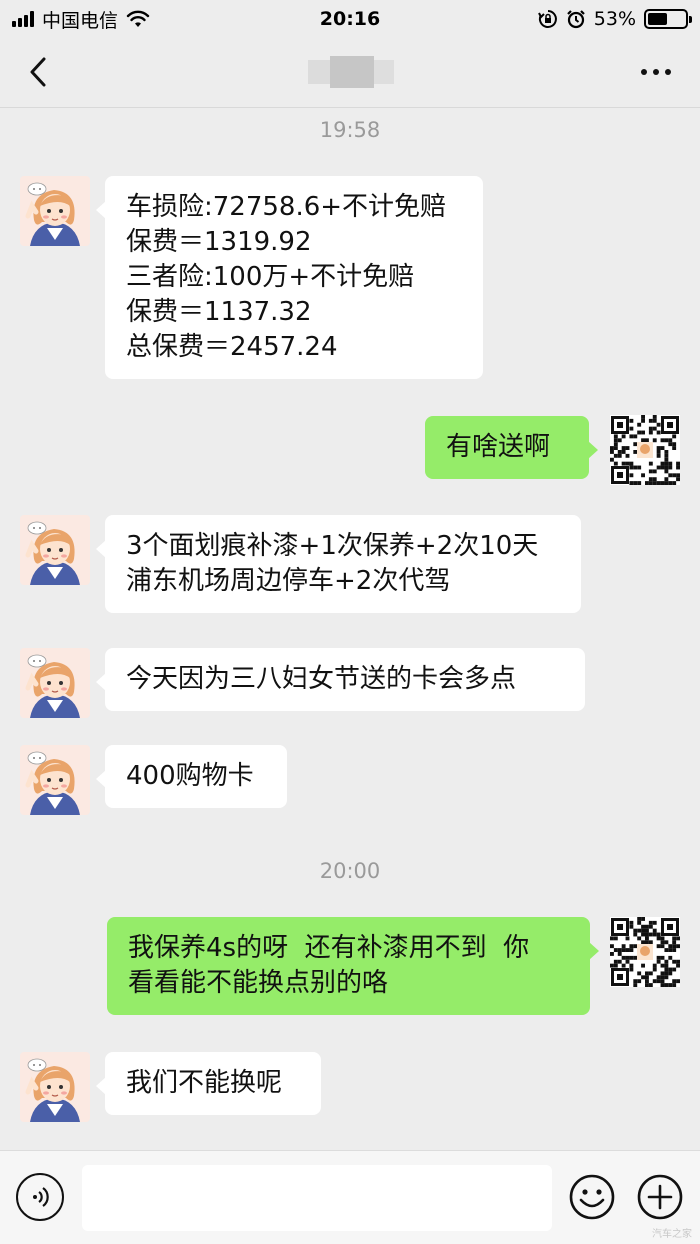  I want to click on chat-title-redacted, so click(351, 72).